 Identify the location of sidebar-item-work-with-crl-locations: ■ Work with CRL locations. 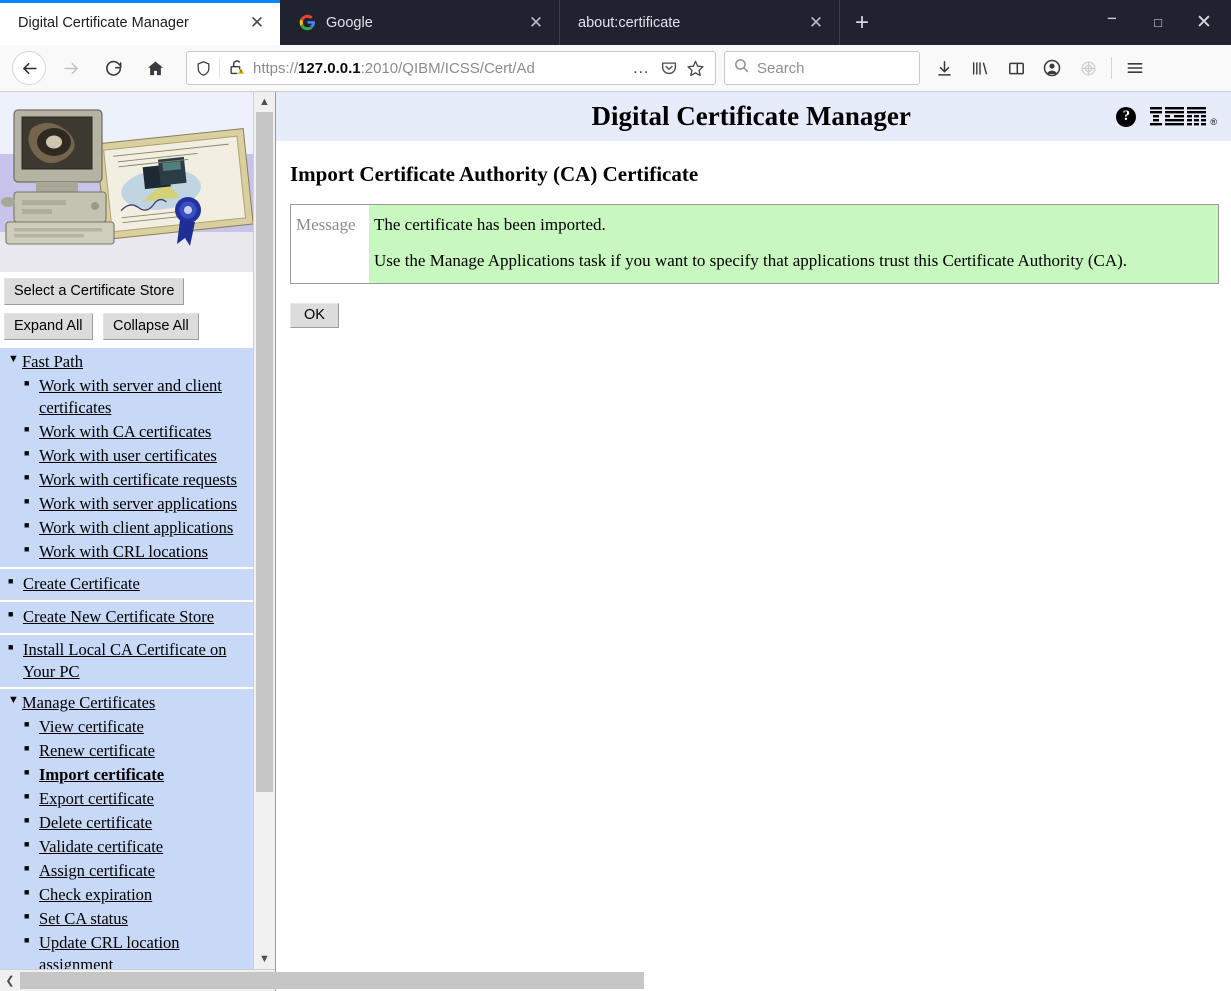
(126, 552).